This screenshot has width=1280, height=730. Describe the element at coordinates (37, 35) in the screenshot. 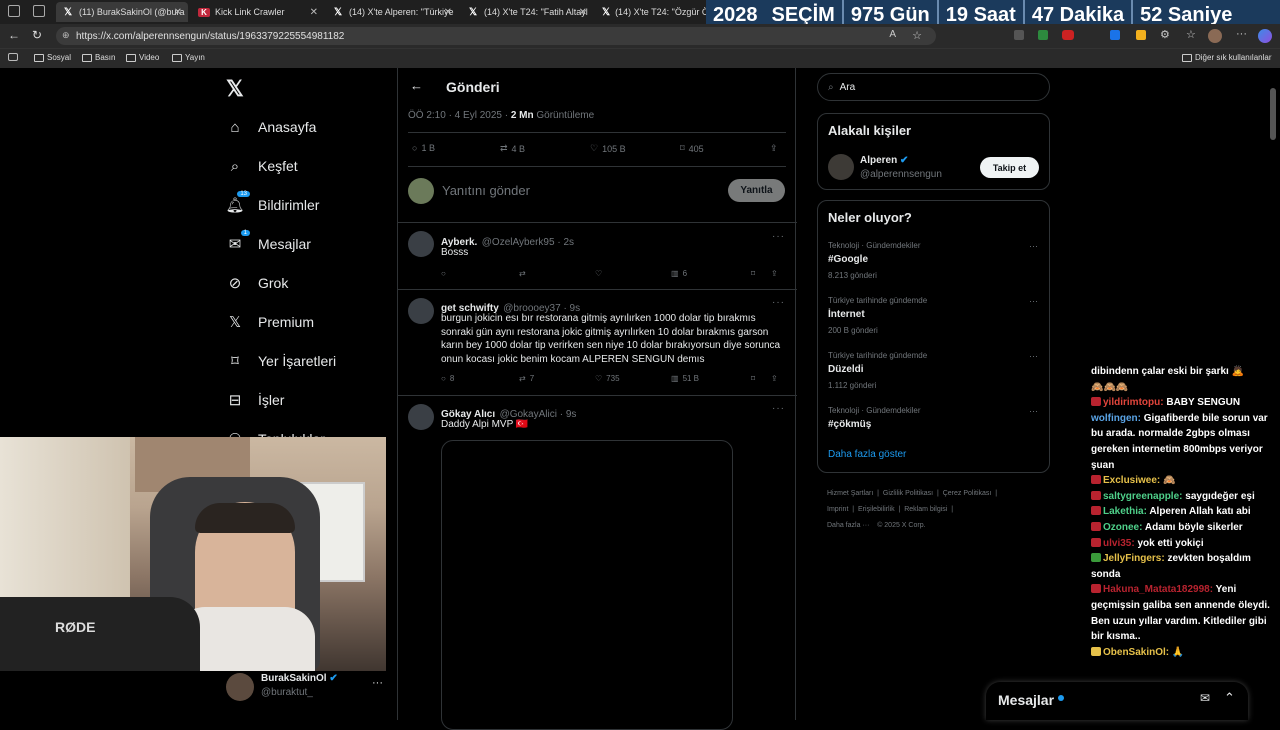

I see `reload-icon: ↻` at that location.